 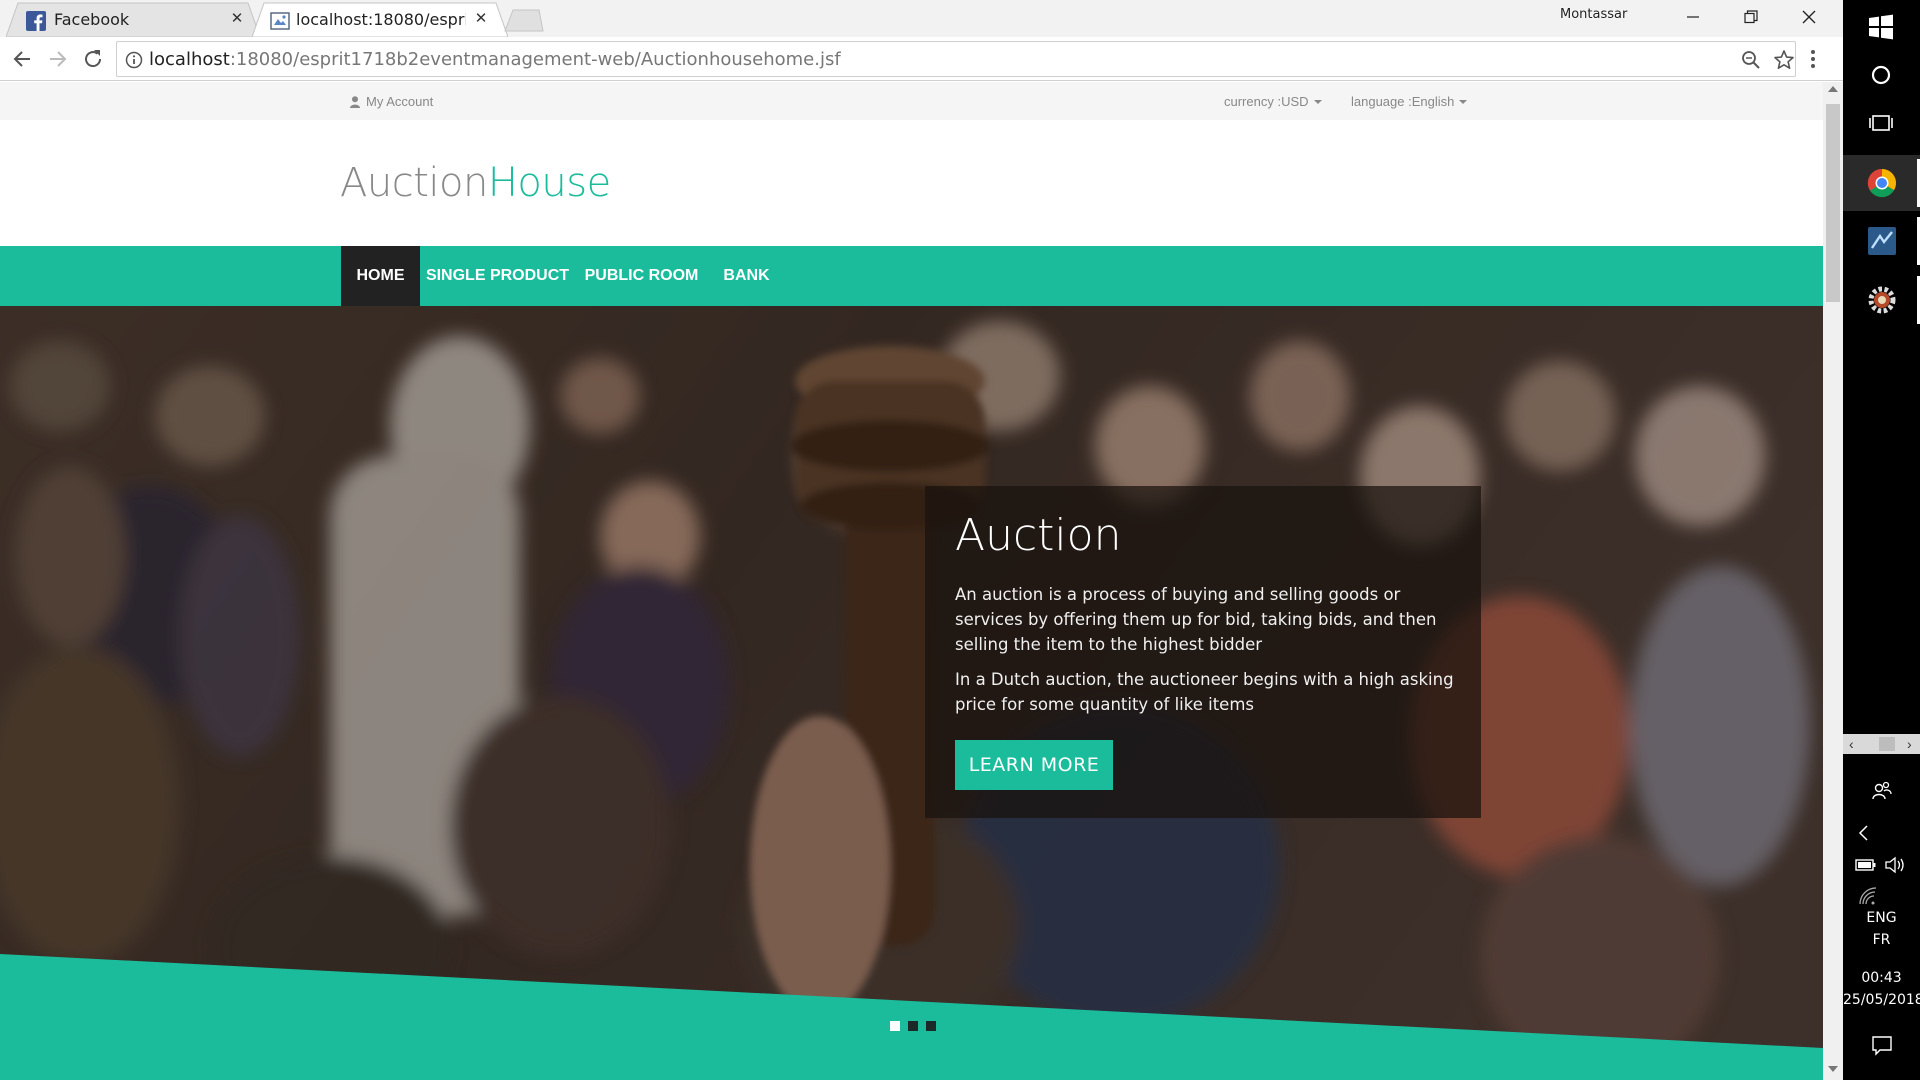 What do you see at coordinates (641, 276) in the screenshot?
I see `nav-public-room: PUBLIC ROOM` at bounding box center [641, 276].